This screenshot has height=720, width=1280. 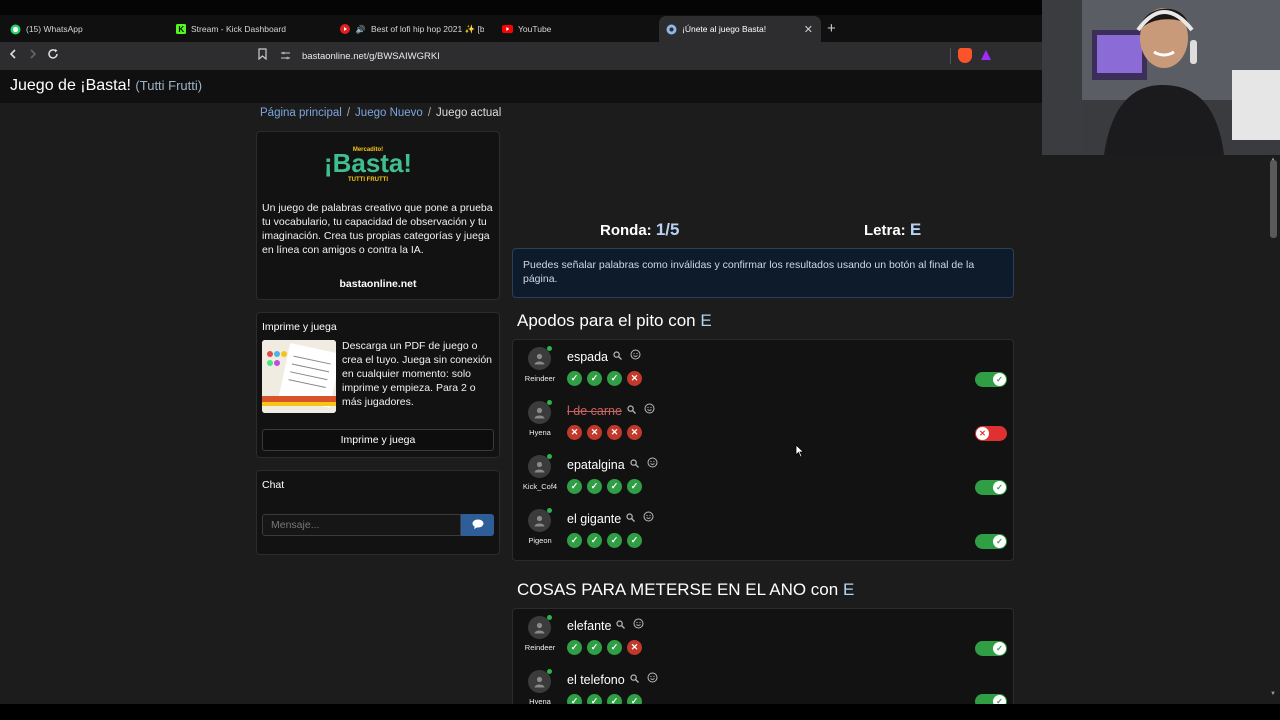 What do you see at coordinates (831, 28) in the screenshot?
I see `new-tab-button: +` at bounding box center [831, 28].